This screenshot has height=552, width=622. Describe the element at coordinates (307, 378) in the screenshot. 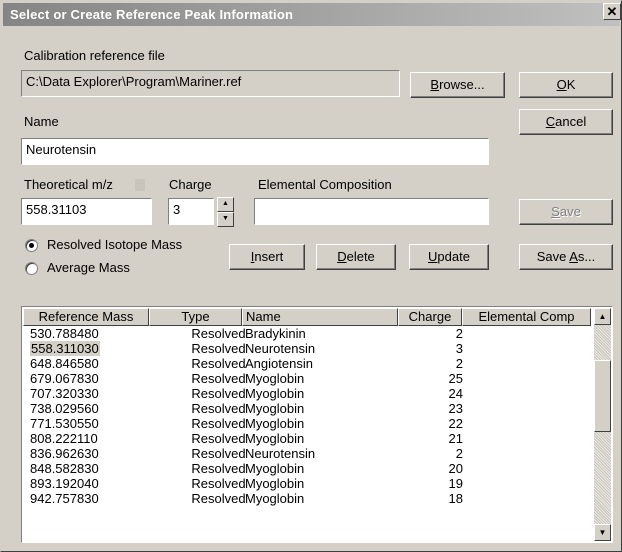

I see `table-row: 679.067830 Resolved Myoglobin 25` at that location.